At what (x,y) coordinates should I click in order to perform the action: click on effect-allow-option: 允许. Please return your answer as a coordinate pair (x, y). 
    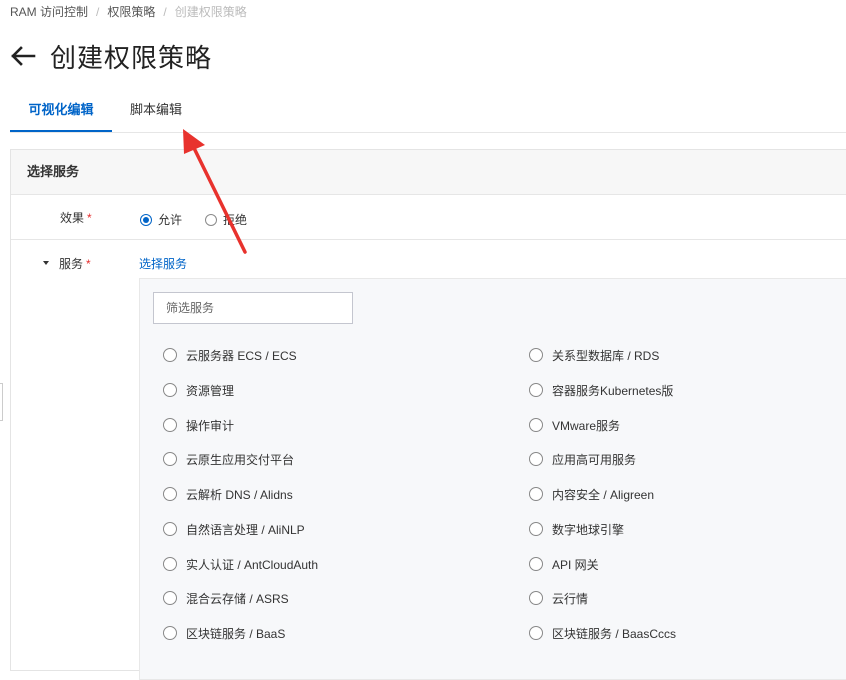
    Looking at the image, I should click on (161, 219).